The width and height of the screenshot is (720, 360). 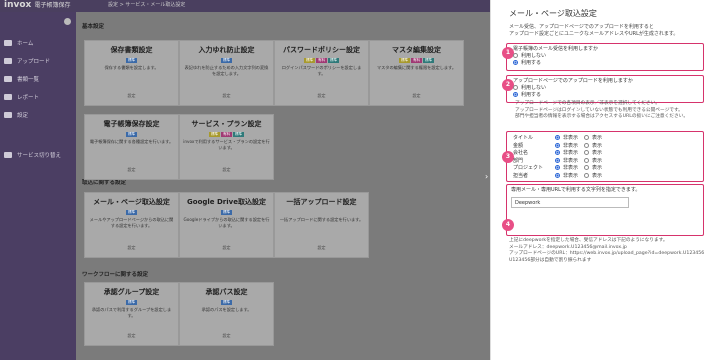 I want to click on sidebar-item-upload: アップロード, so click(x=27, y=61).